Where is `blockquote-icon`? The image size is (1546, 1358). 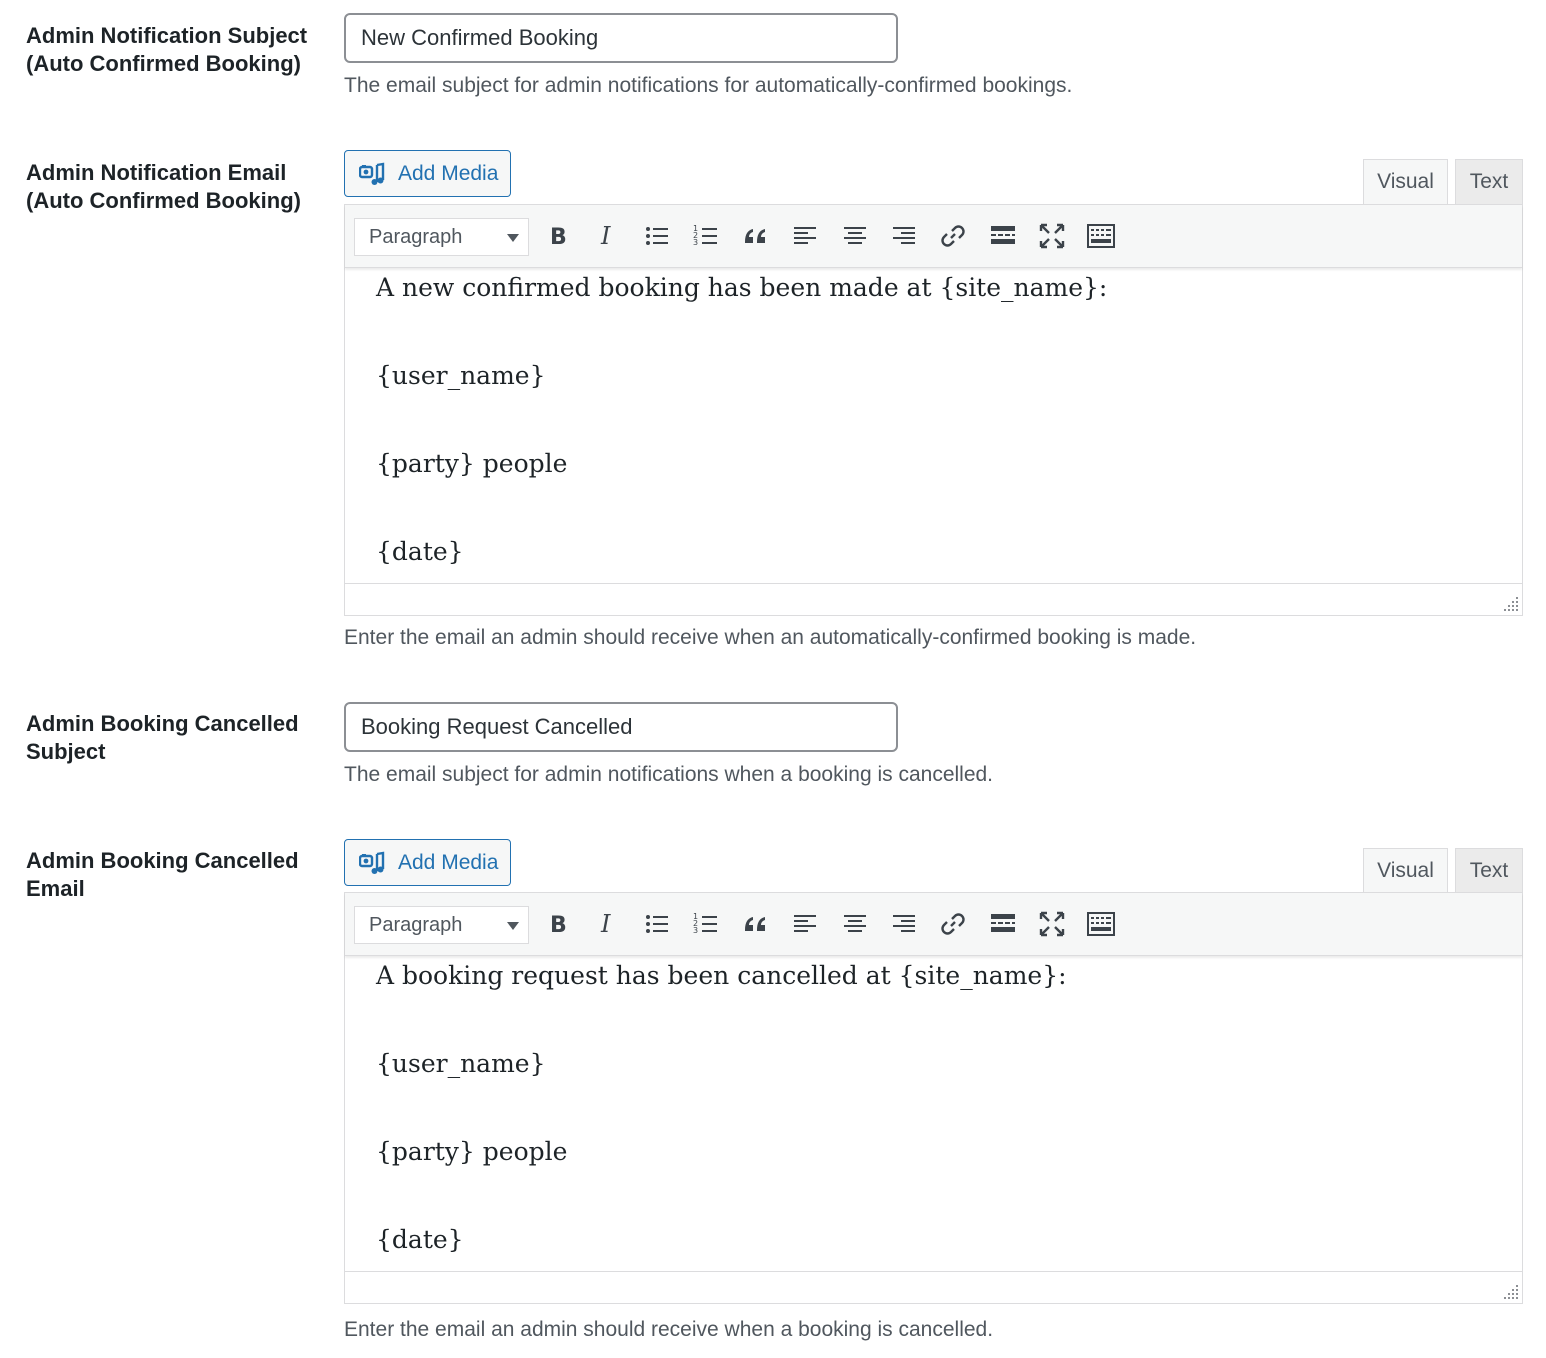
blockquote-icon is located at coordinates (755, 924).